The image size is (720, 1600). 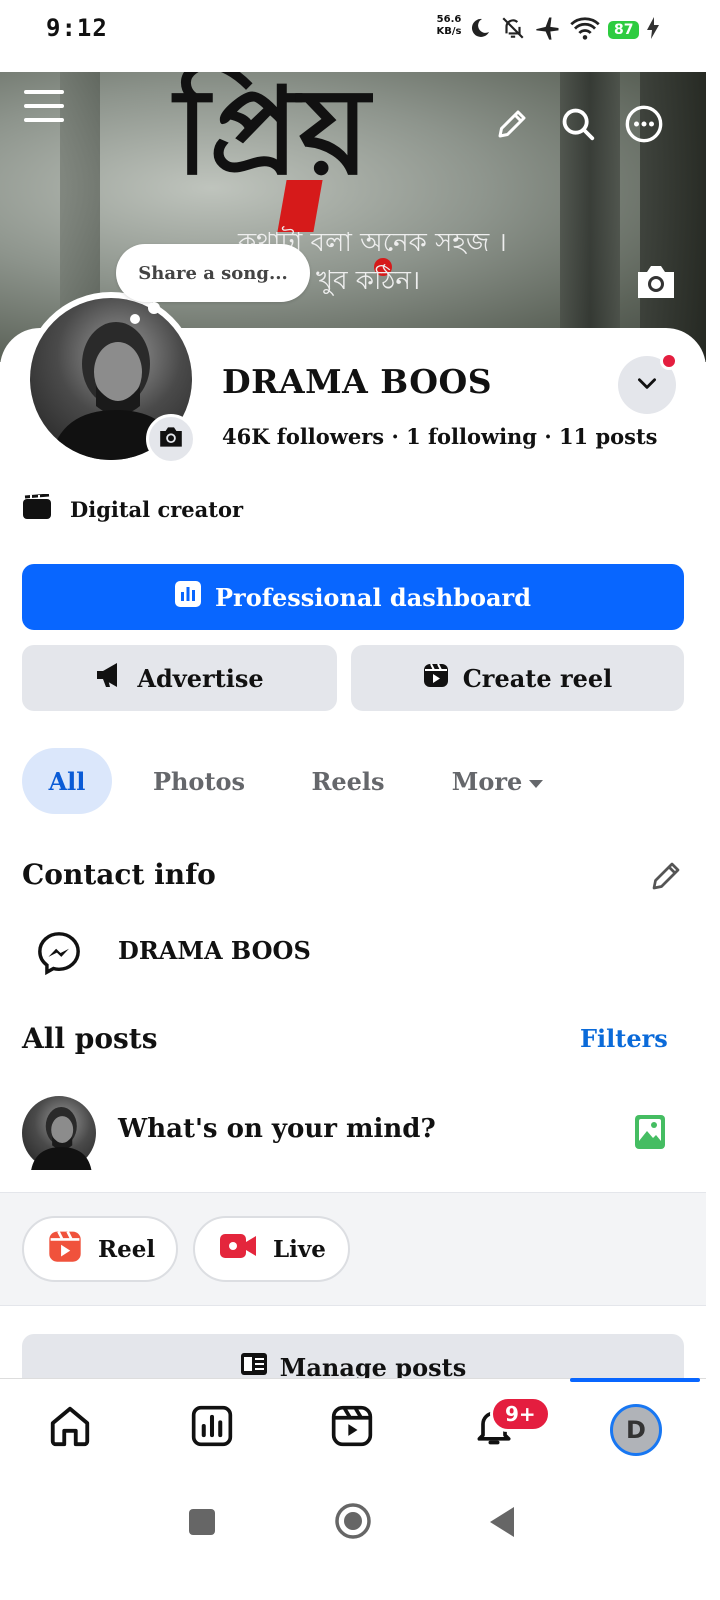 What do you see at coordinates (357, 381) in the screenshot?
I see `profile-name: DRAMA BOOS` at bounding box center [357, 381].